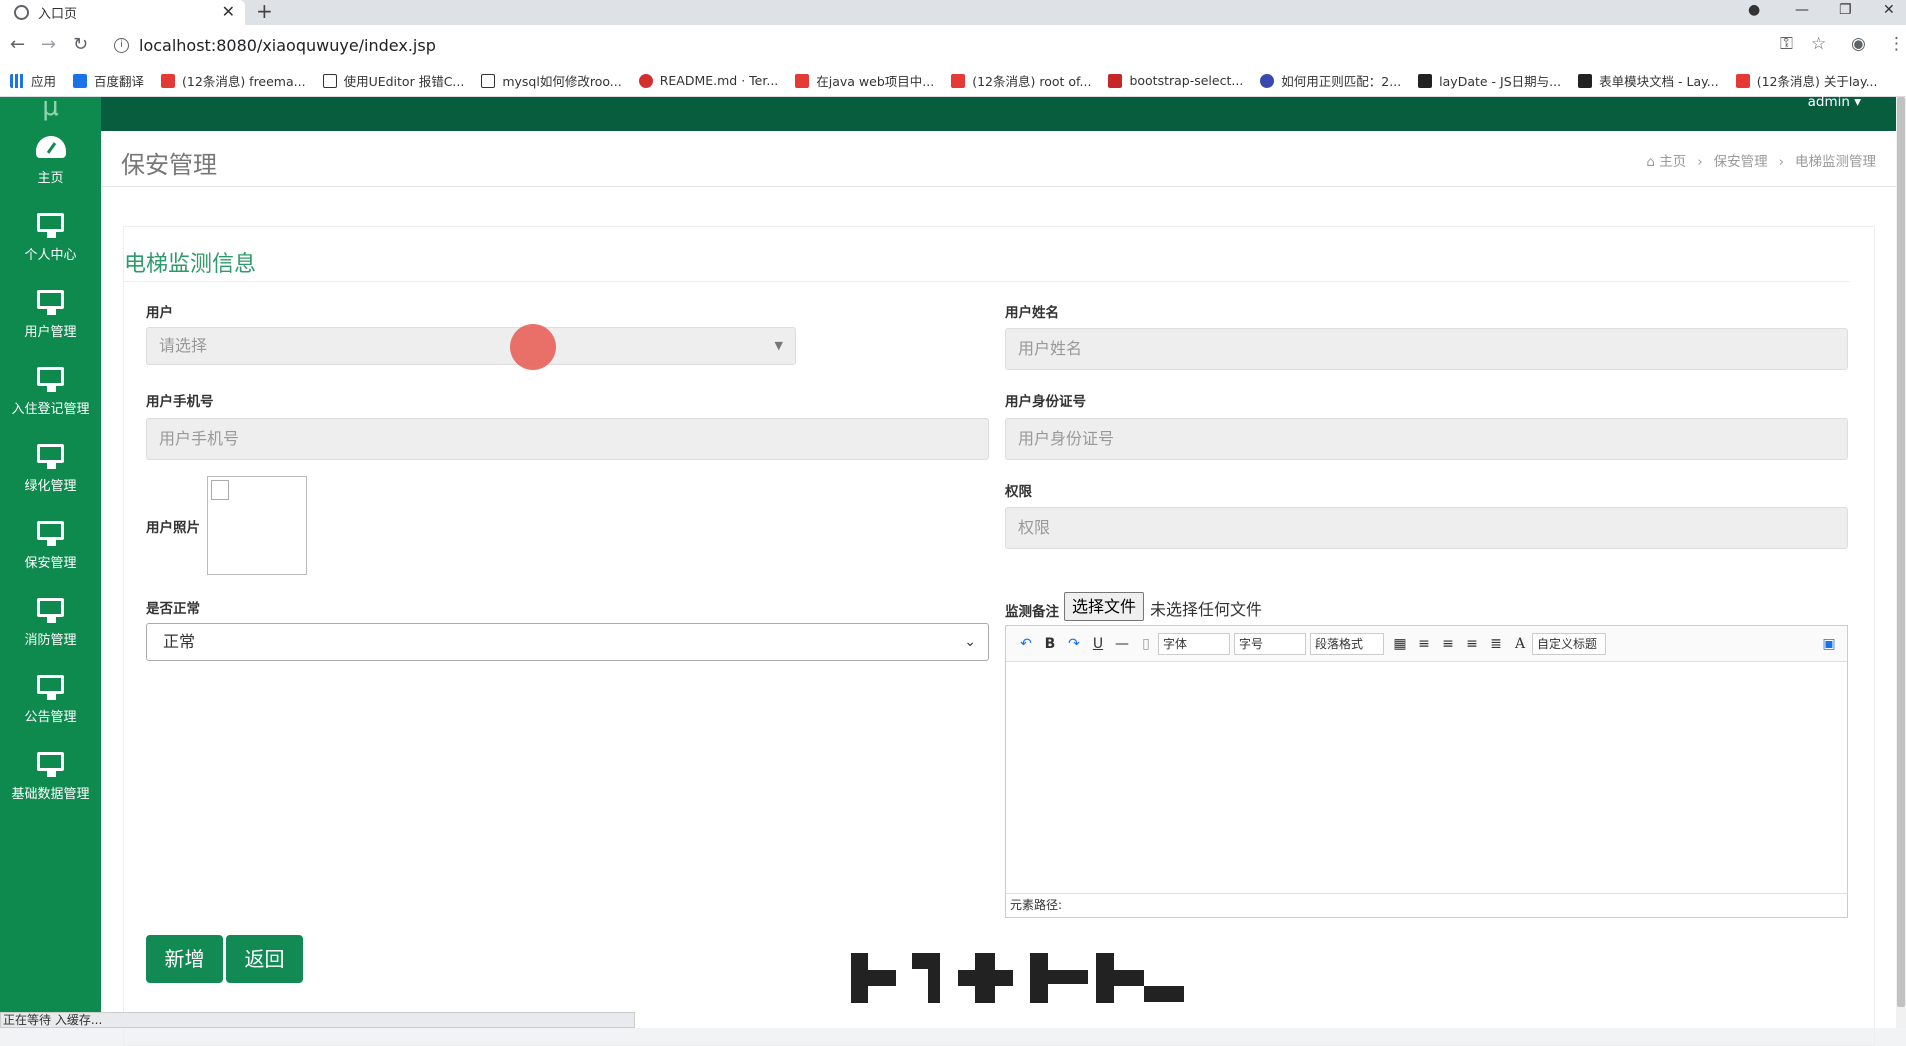 This screenshot has height=1046, width=1906. What do you see at coordinates (1858, 44) in the screenshot?
I see `account-icon: ◉` at bounding box center [1858, 44].